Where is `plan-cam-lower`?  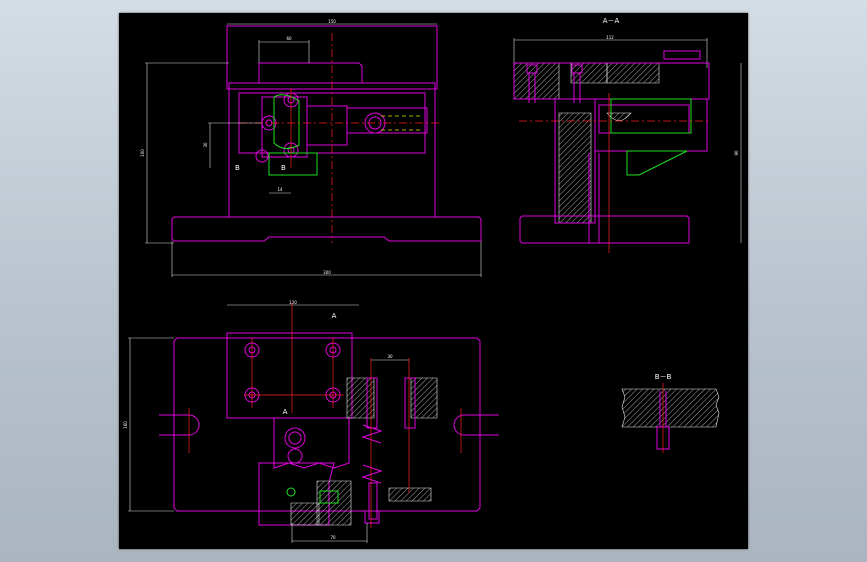 plan-cam-lower is located at coordinates (295, 456).